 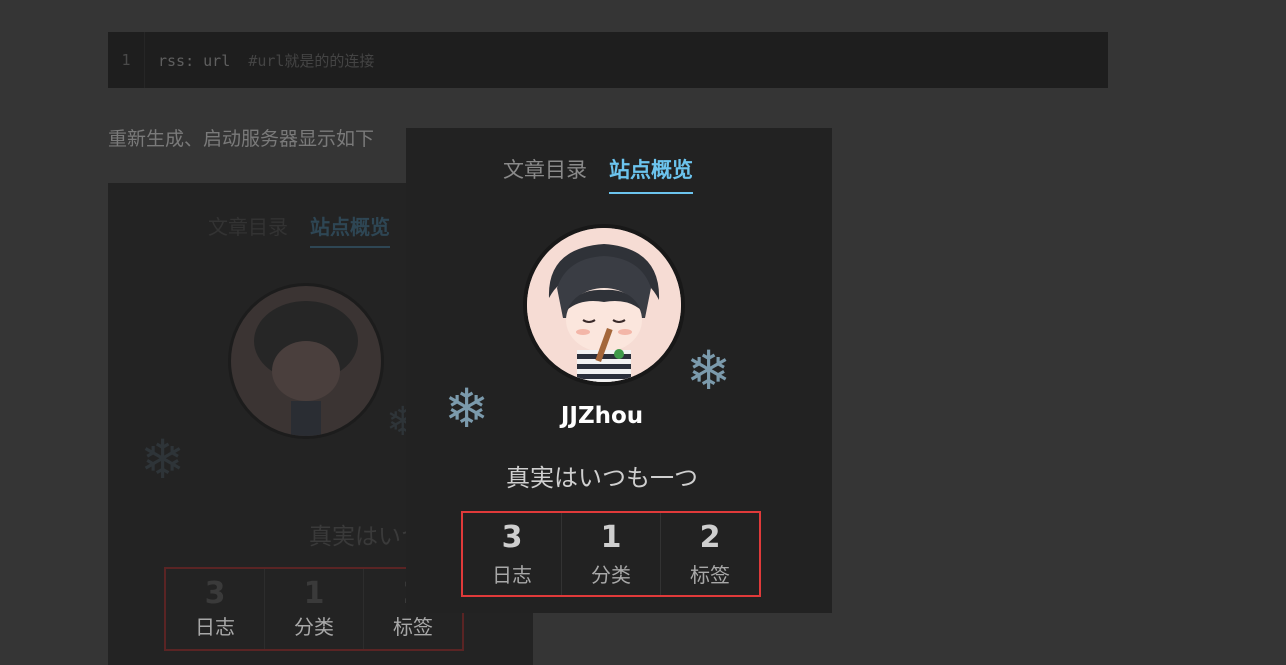 I want to click on tab-toc: 文章目录, so click(x=545, y=174).